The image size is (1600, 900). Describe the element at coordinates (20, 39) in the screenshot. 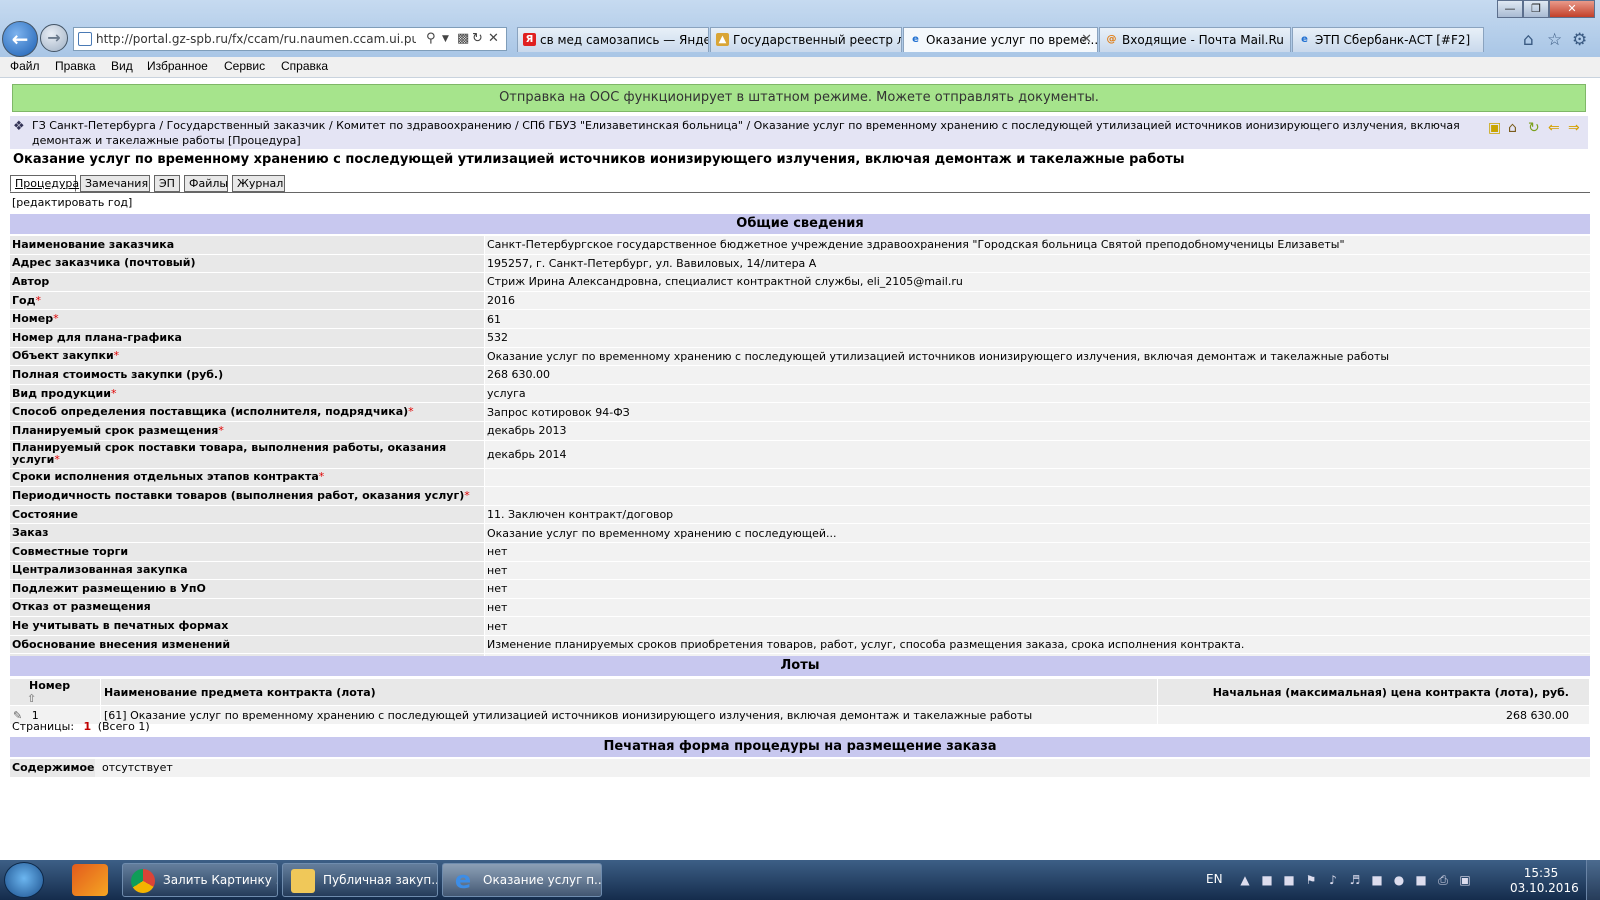

I see `back-button: ←` at that location.